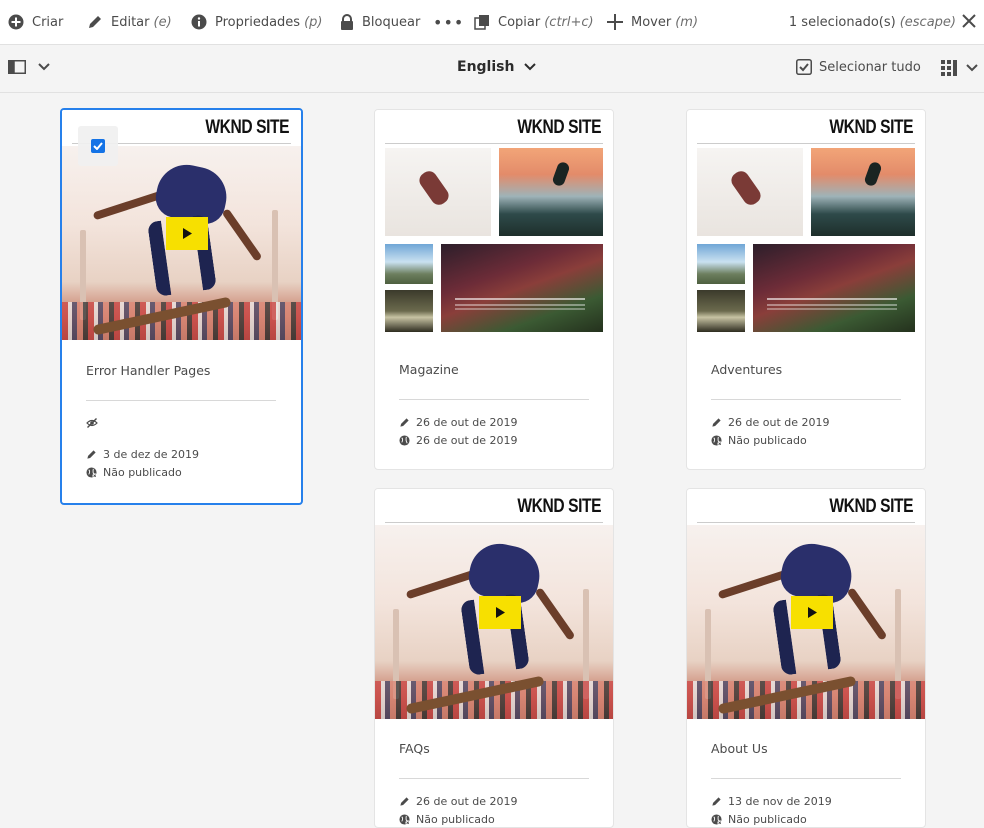 This screenshot has width=984, height=828. What do you see at coordinates (534, 22) in the screenshot?
I see `copy-button: Copiar (ctrl+c)` at bounding box center [534, 22].